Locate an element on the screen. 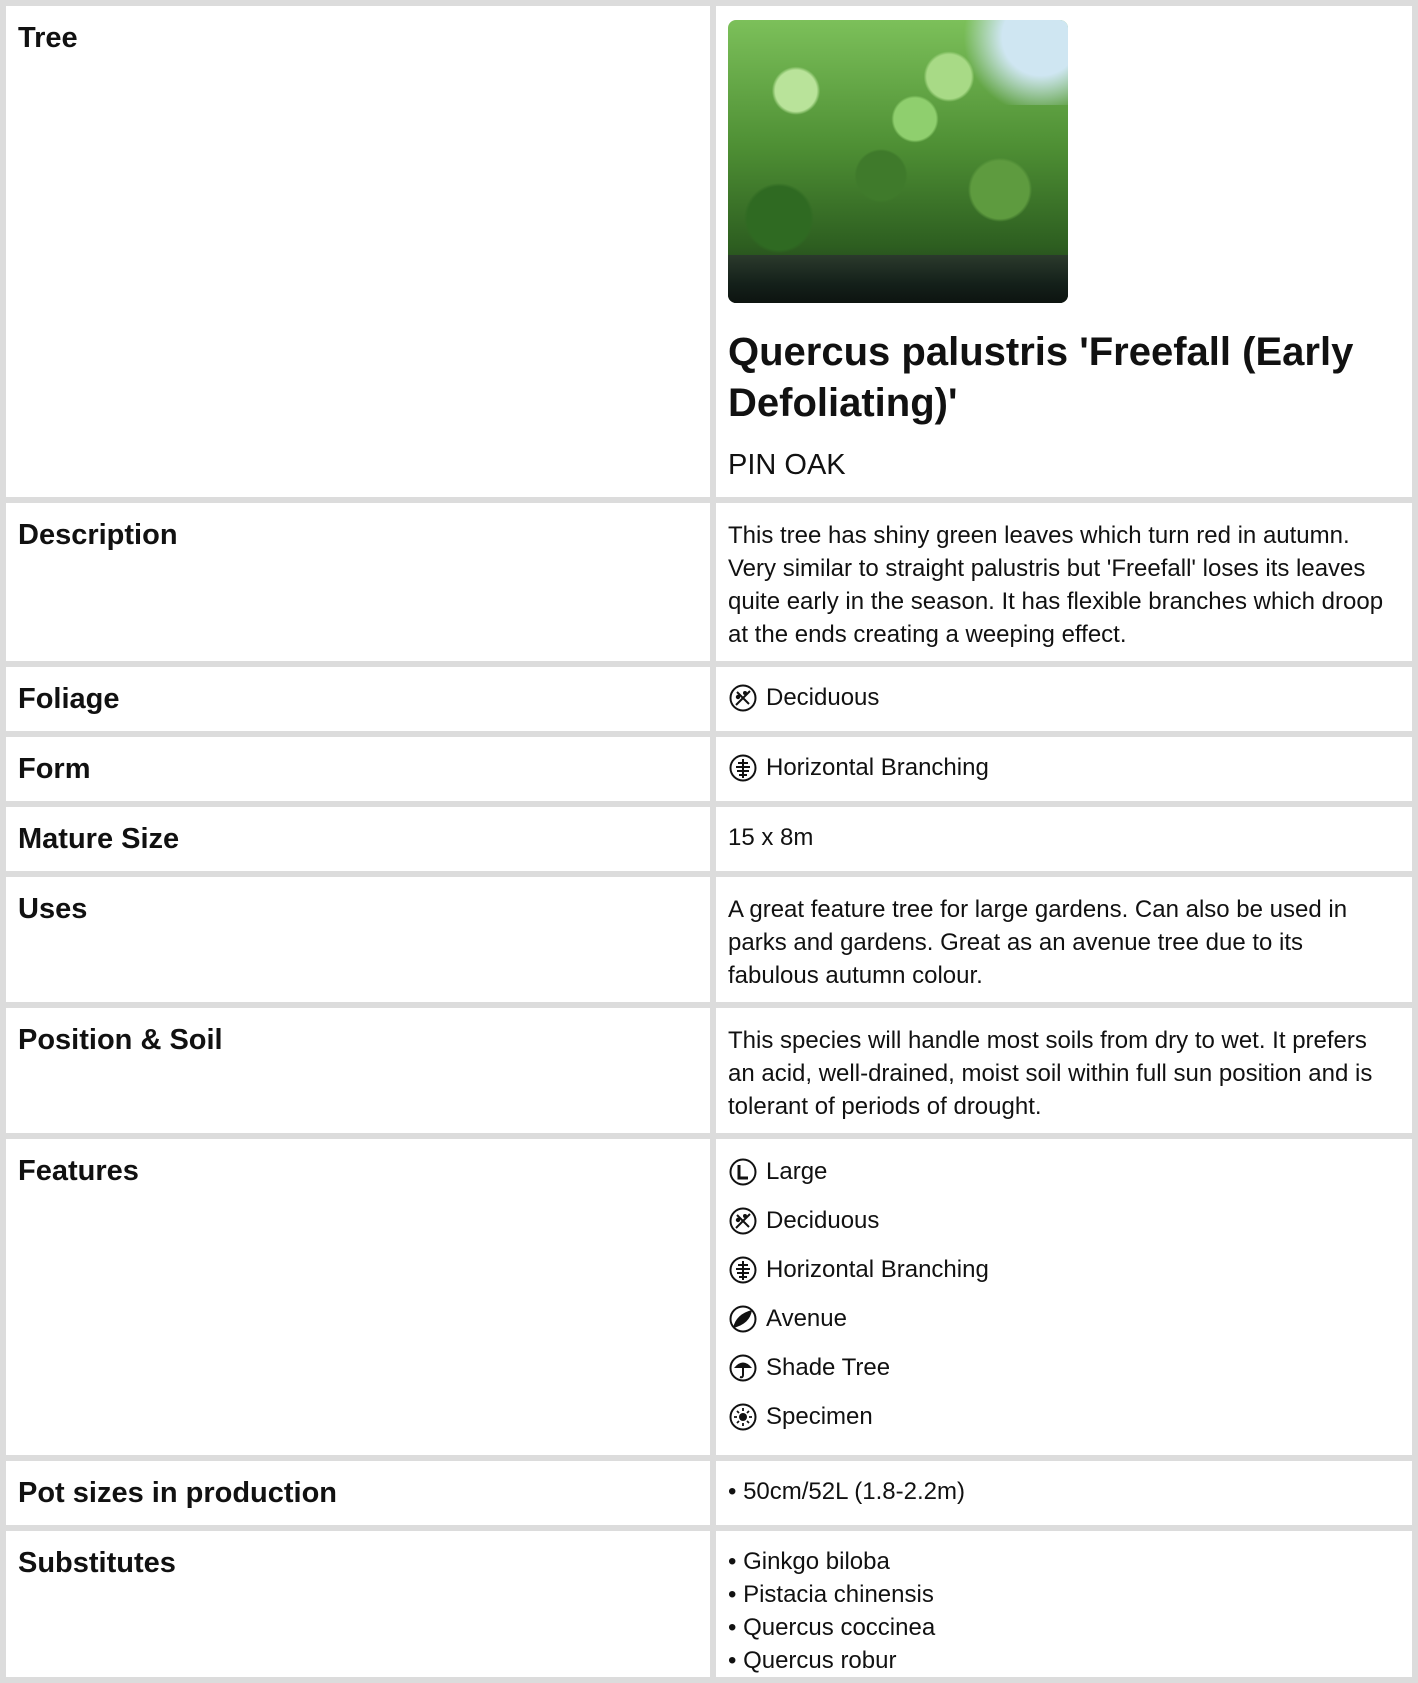  position-soil-label: Position & Soil is located at coordinates (358, 1070).